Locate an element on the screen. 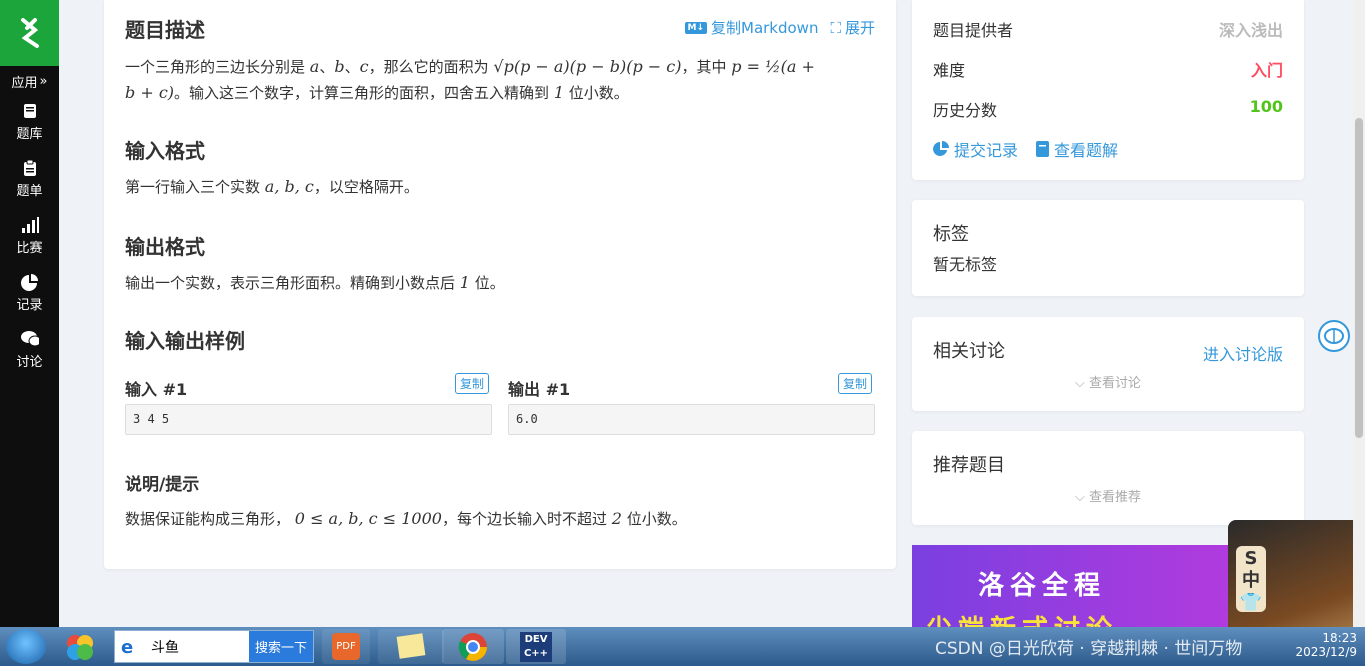 This screenshot has height=666, width=1365. sidebar-item-records: 记录 is located at coordinates (29, 295).